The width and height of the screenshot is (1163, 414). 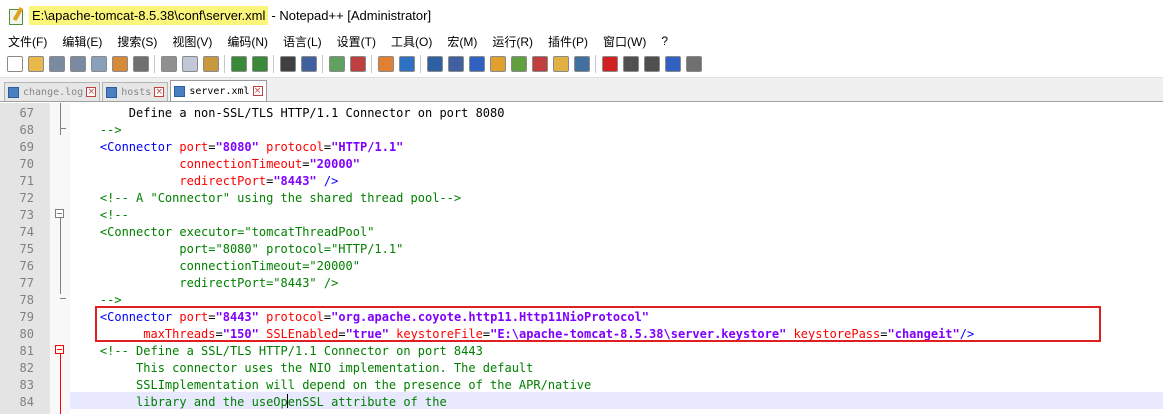 I want to click on tab-label: change.log, so click(x=53, y=92).